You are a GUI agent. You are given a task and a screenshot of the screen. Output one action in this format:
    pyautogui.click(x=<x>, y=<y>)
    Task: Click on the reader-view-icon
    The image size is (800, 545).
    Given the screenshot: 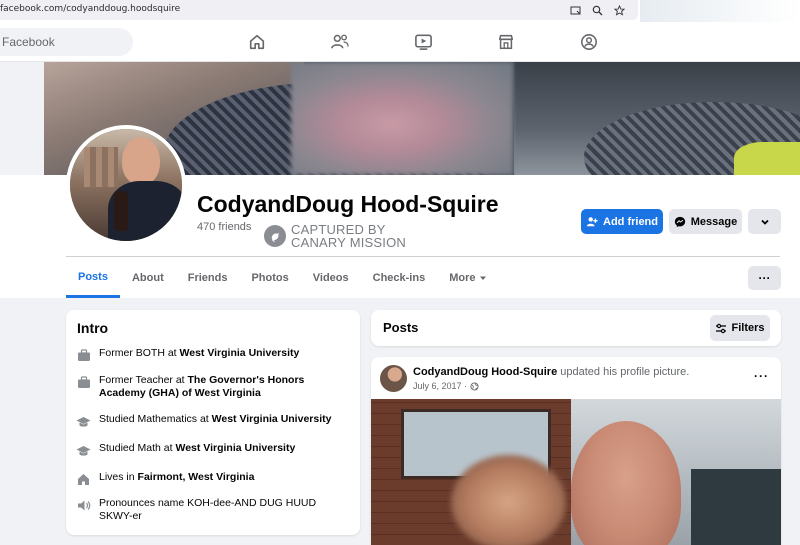 What is the action you would take?
    pyautogui.click(x=575, y=10)
    